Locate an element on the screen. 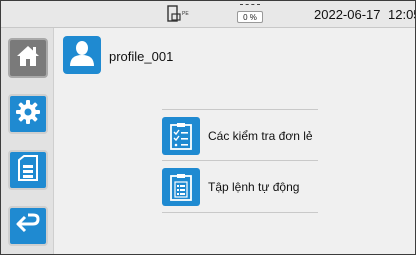 This screenshot has height=255, width=416. plug-label: PE is located at coordinates (185, 14).